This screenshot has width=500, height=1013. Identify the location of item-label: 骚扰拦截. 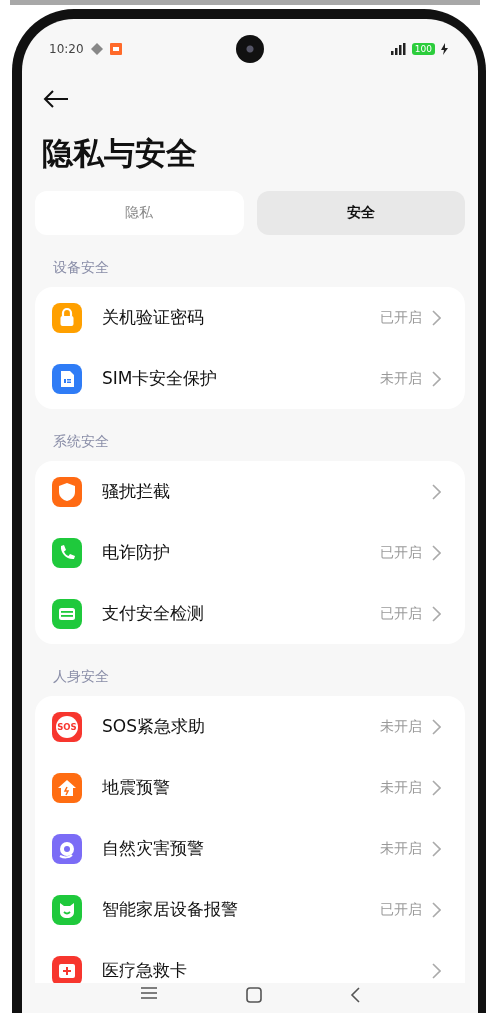
(136, 491).